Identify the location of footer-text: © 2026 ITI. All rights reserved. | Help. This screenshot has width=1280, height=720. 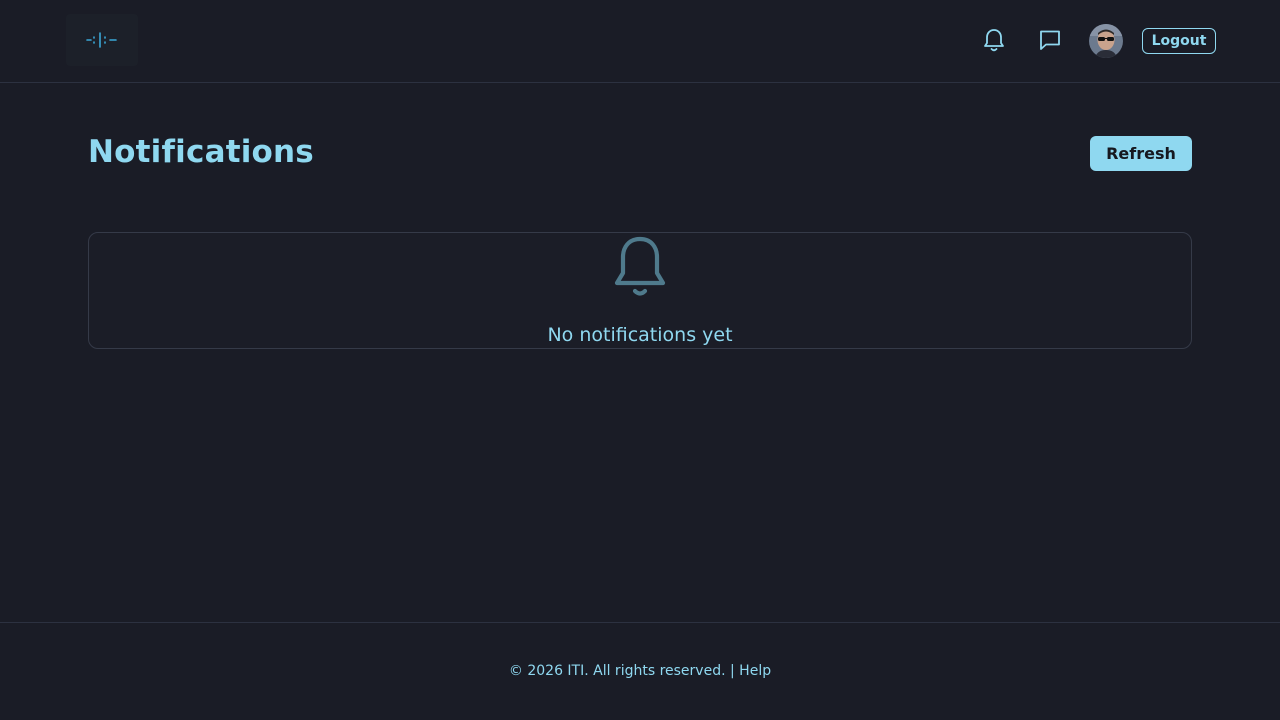
(640, 671).